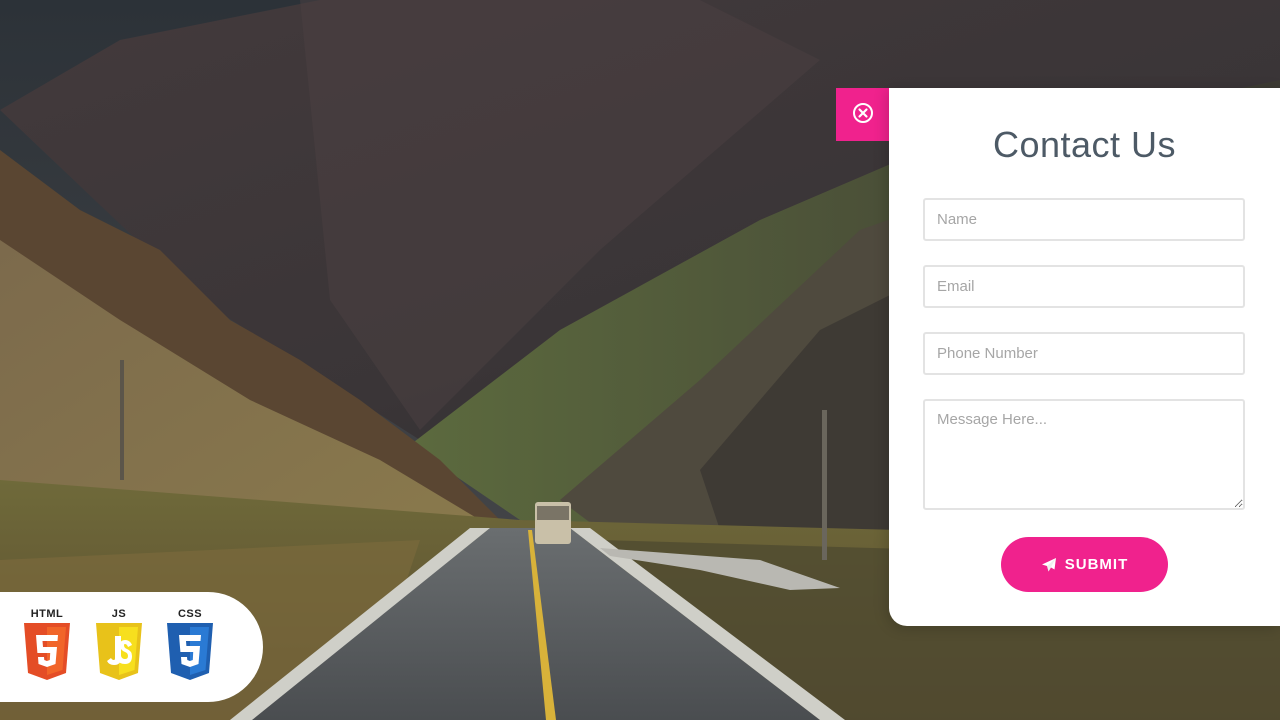 Image resolution: width=1280 pixels, height=720 pixels. What do you see at coordinates (119, 614) in the screenshot?
I see `tech-label: JS` at bounding box center [119, 614].